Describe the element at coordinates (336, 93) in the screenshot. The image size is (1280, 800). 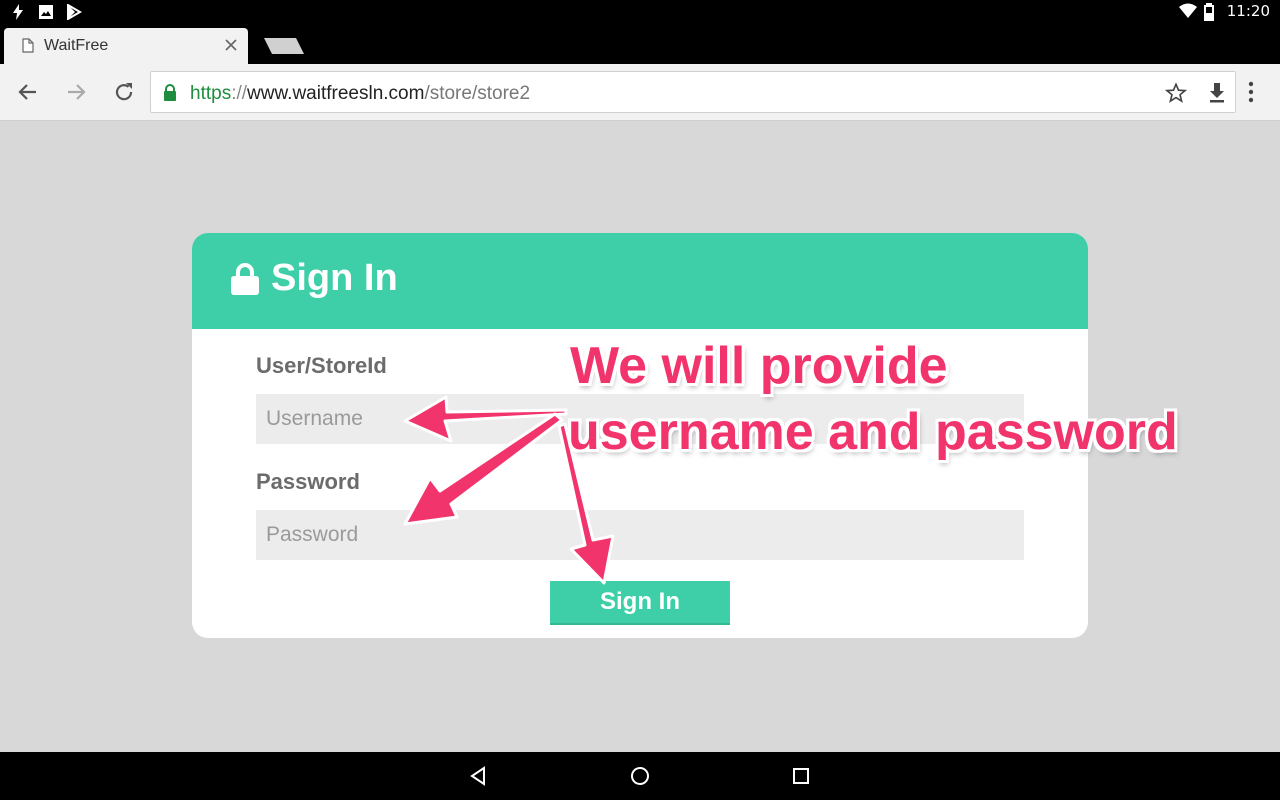
I see `url-host: www.waitfreesln.com` at that location.